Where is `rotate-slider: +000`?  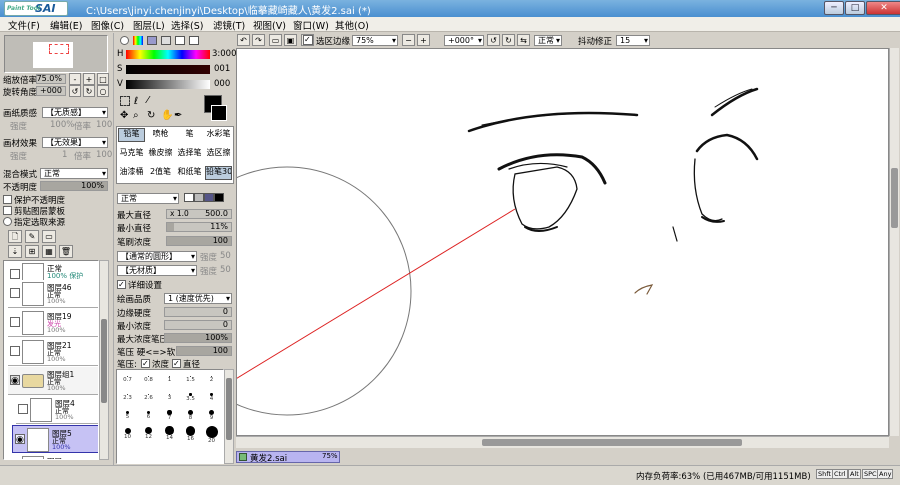
rotate-slider: +000 is located at coordinates (51, 91).